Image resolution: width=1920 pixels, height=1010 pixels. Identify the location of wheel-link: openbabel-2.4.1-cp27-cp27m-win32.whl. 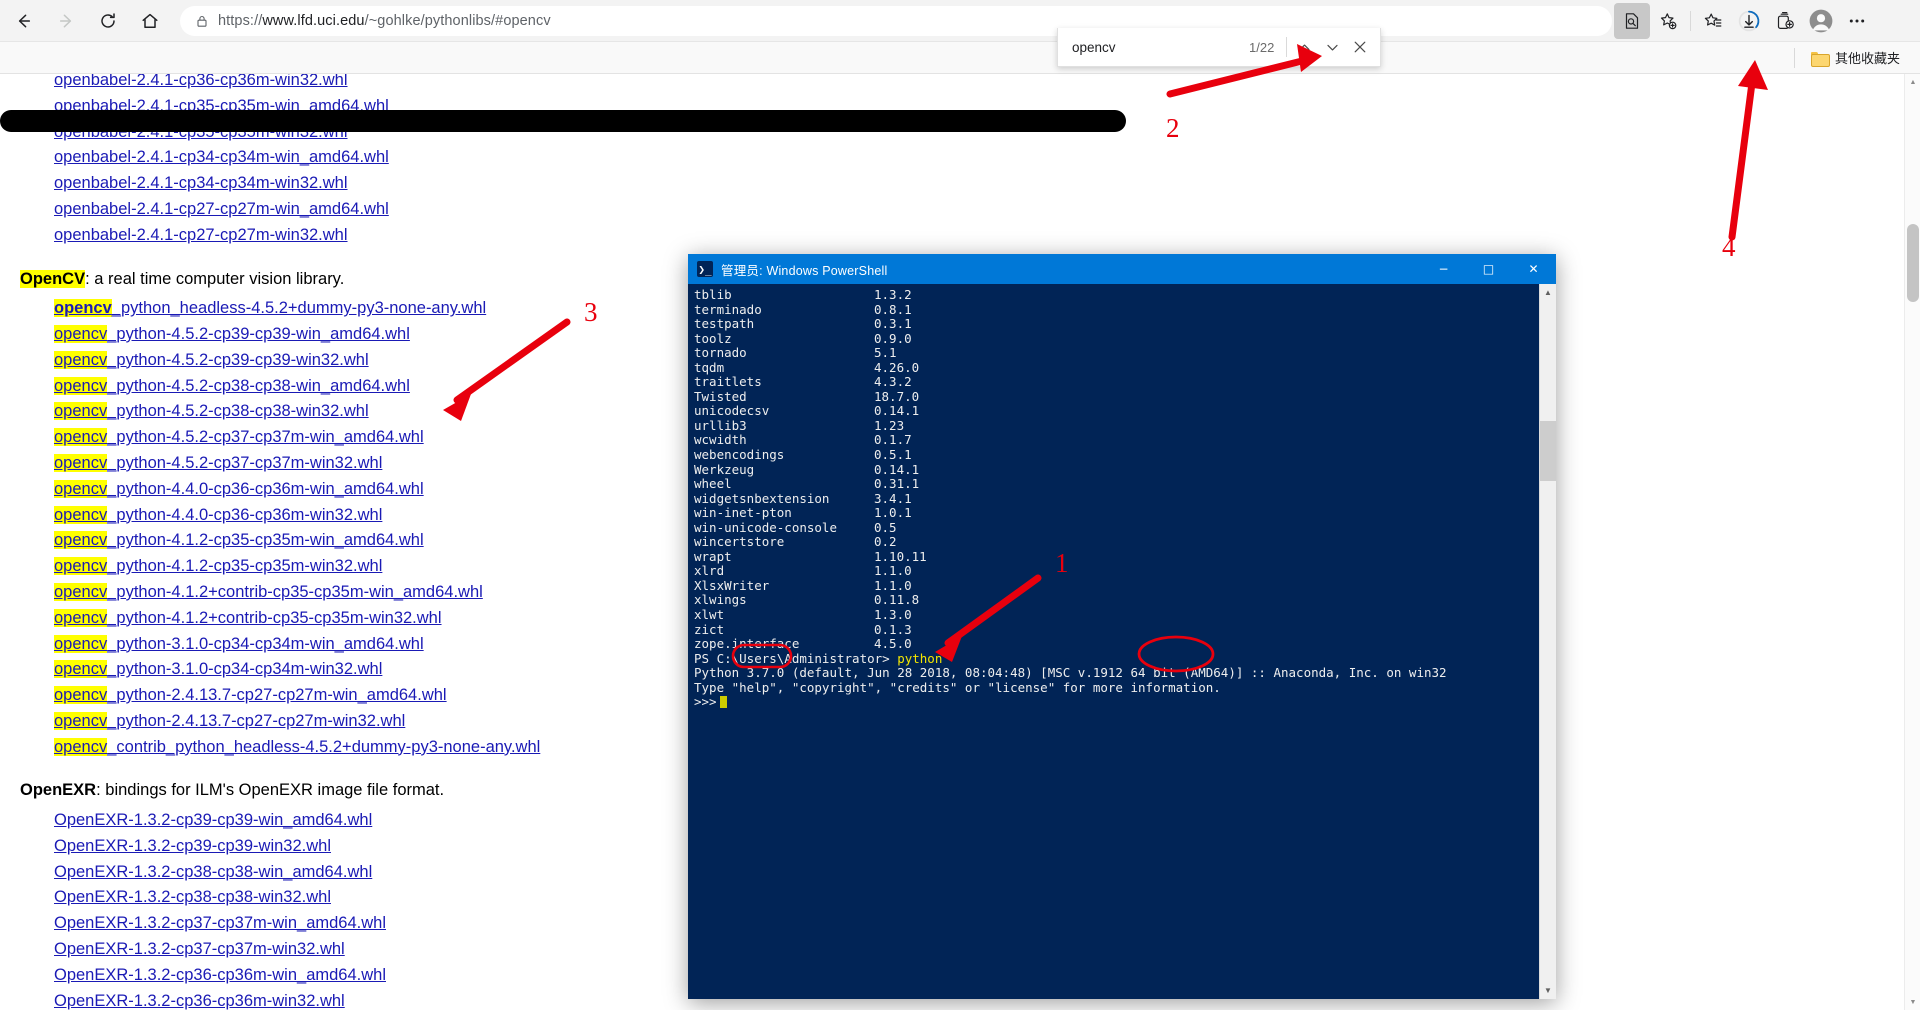
(201, 235).